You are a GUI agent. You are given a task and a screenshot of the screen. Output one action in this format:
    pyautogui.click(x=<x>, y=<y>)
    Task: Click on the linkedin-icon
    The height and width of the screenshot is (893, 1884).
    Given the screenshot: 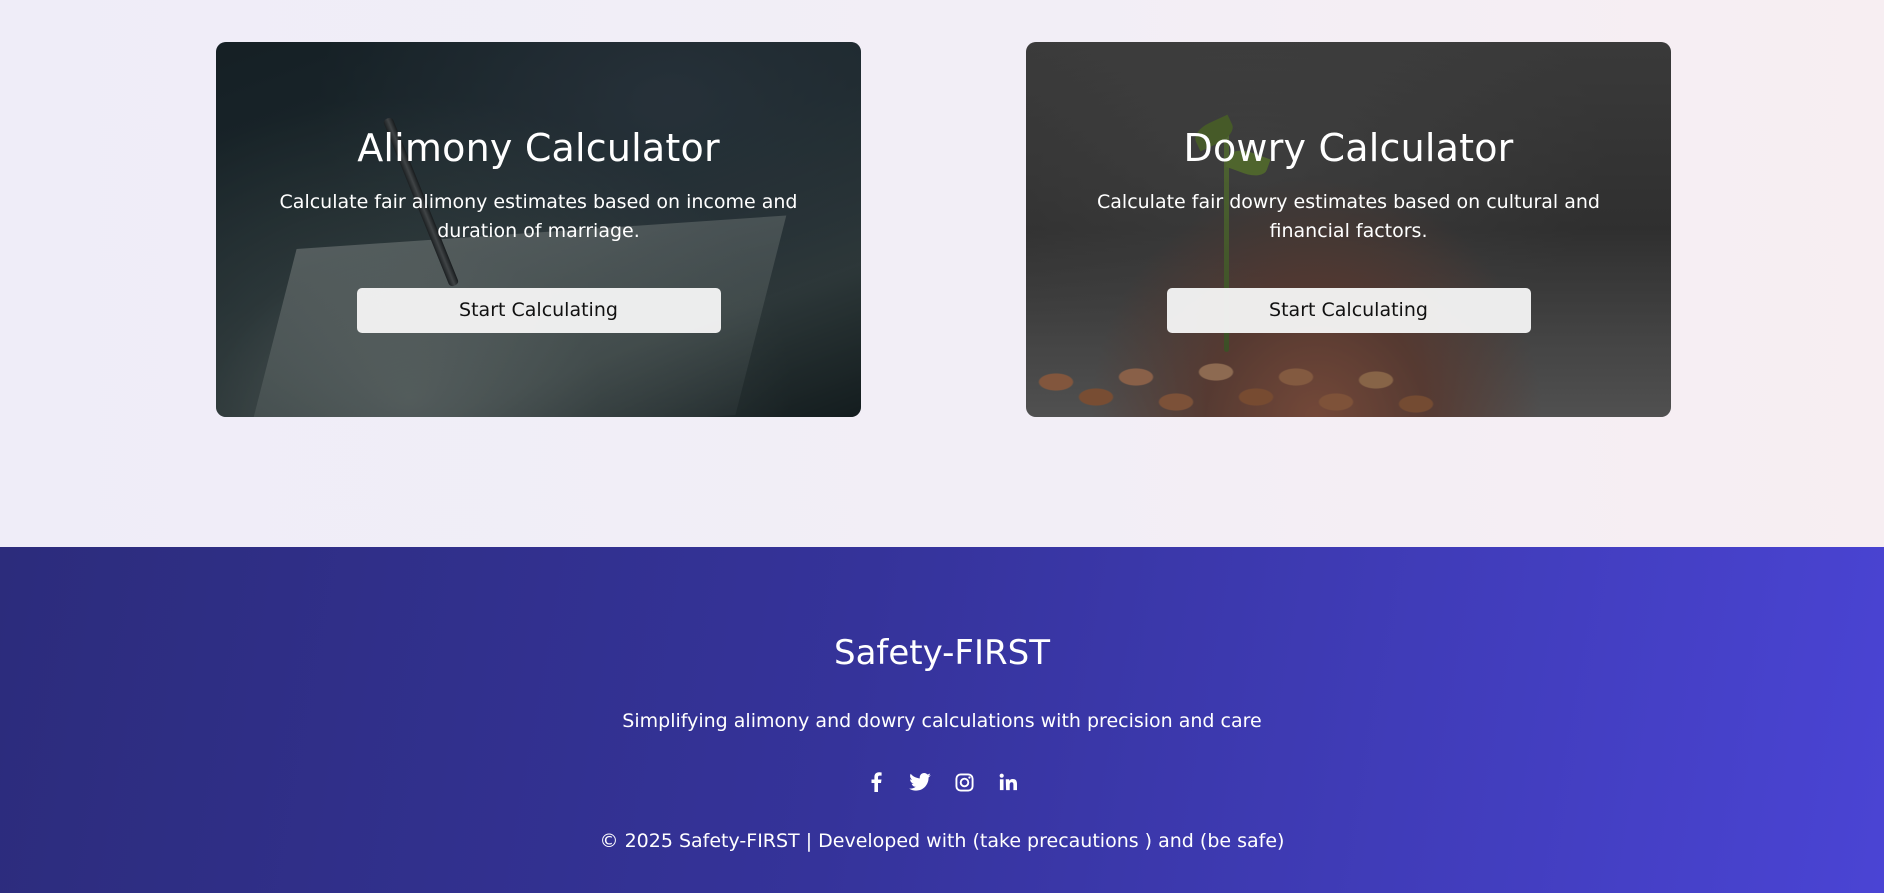 What is the action you would take?
    pyautogui.click(x=1008, y=782)
    